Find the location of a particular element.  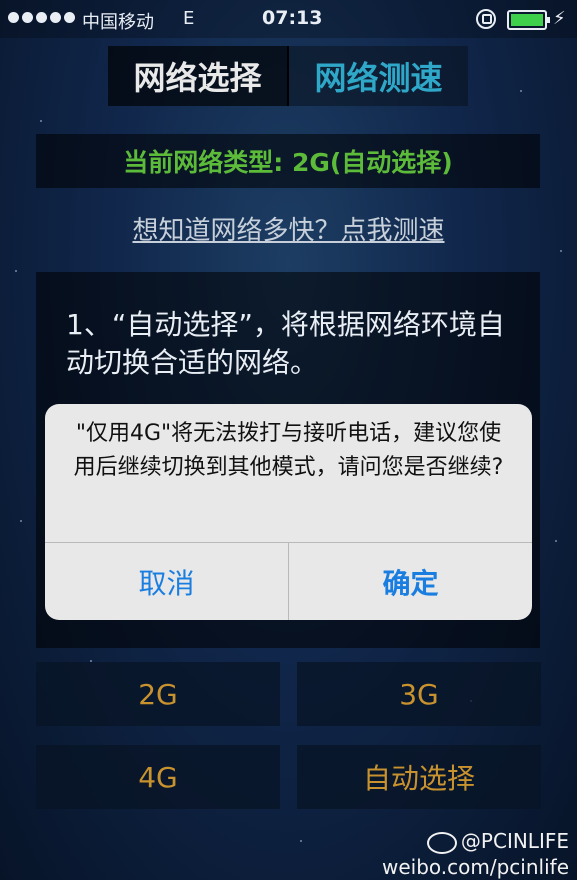

charging-icon: ⚡ is located at coordinates (559, 18).